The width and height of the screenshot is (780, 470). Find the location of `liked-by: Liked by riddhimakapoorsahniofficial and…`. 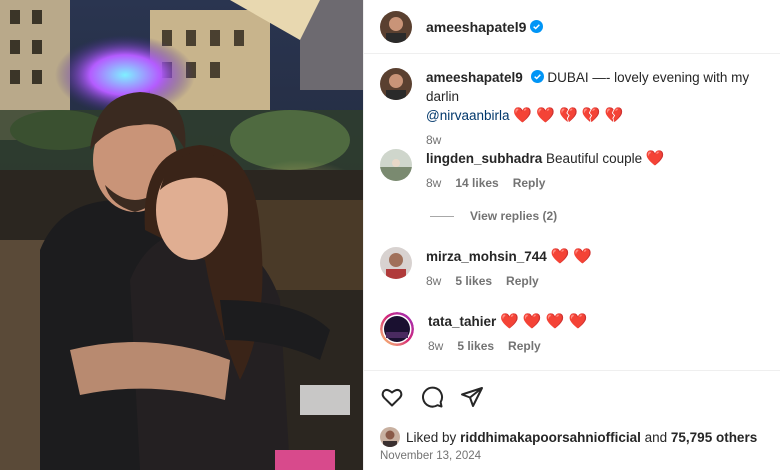

liked-by: Liked by riddhimakapoorsahniofficial and… is located at coordinates (568, 437).